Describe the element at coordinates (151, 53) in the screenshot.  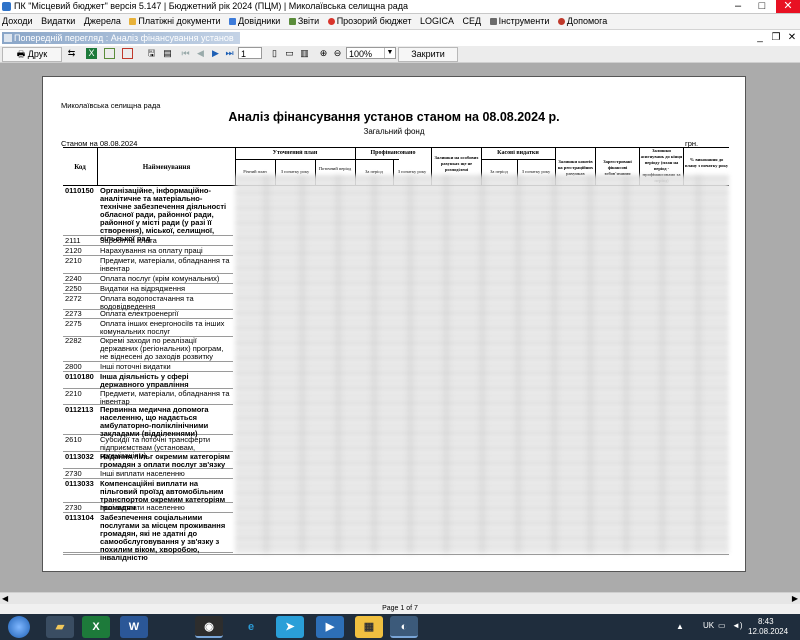
I see `save-icon: 🖫` at that location.